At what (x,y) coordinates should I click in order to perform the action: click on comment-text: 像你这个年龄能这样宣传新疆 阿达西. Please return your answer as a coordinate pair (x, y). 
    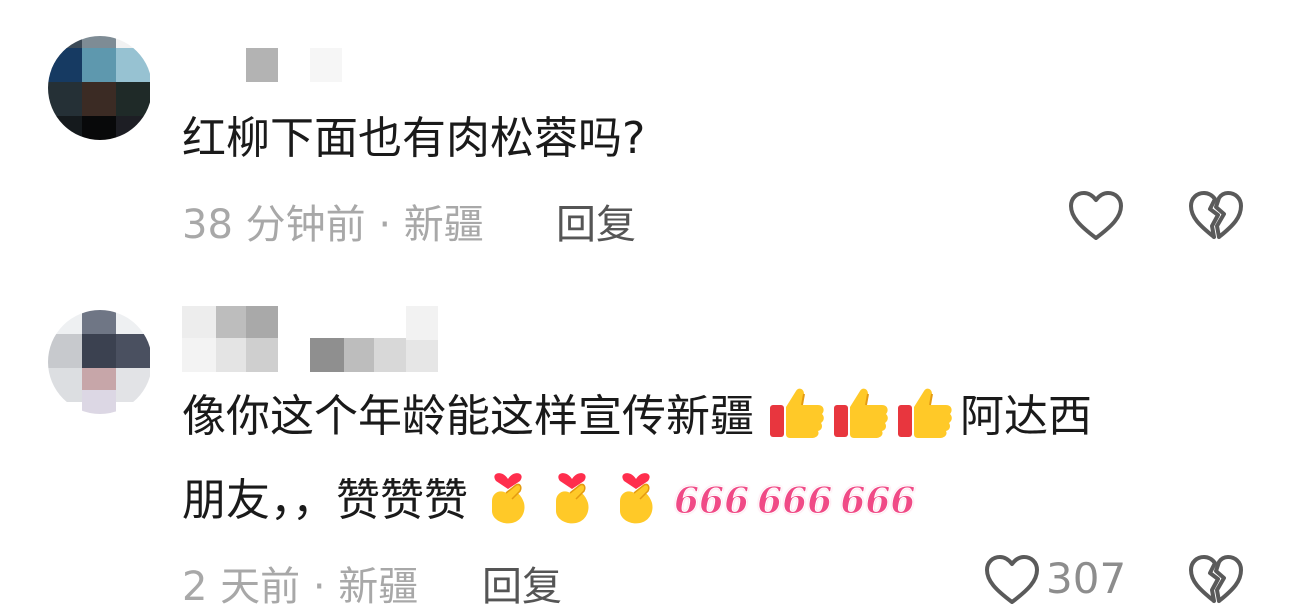
    Looking at the image, I should click on (637, 417).